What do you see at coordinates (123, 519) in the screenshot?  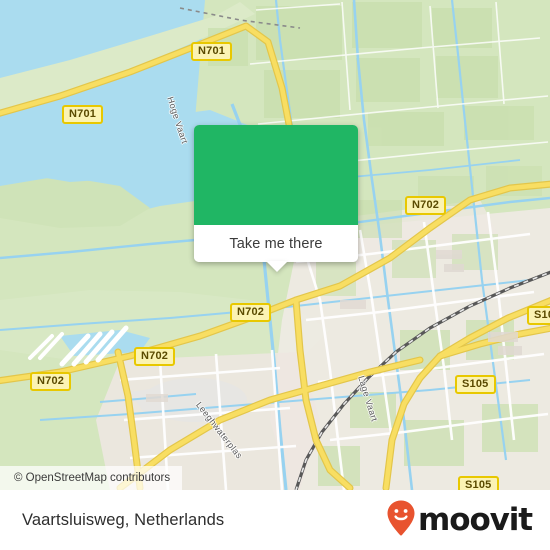 I see `page-title: Vaartsluisweg, Netherlands` at bounding box center [123, 519].